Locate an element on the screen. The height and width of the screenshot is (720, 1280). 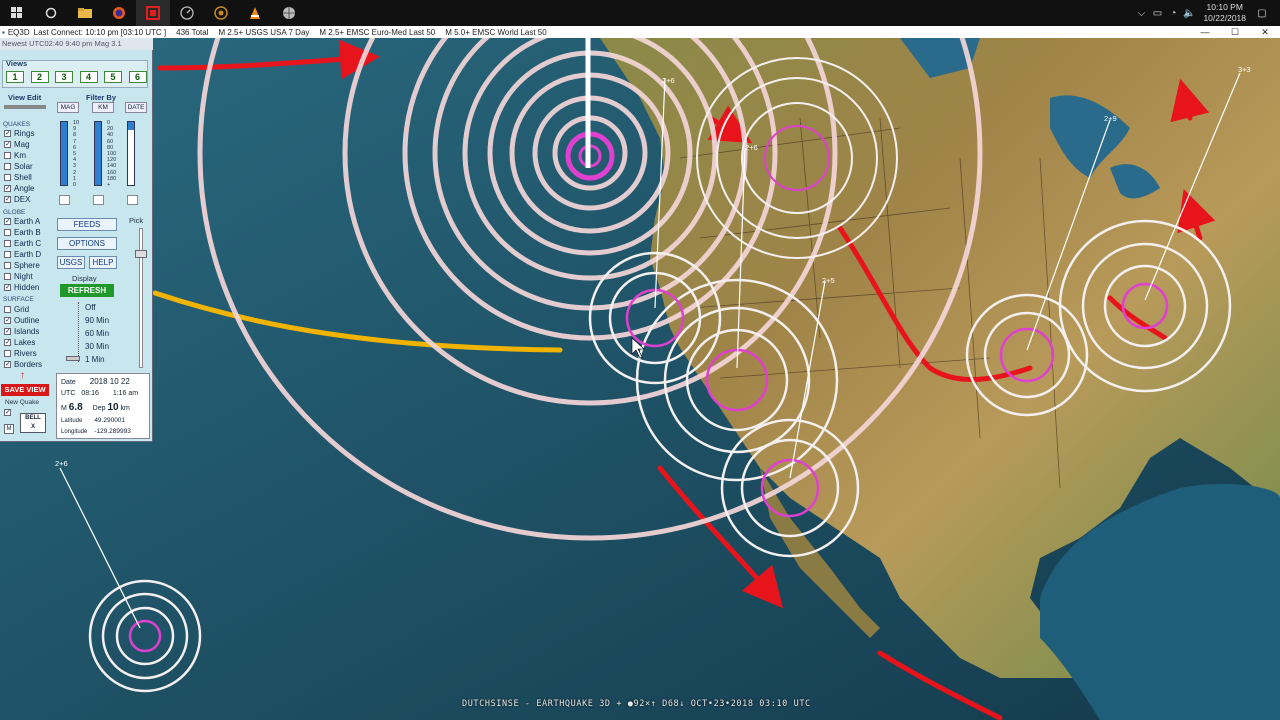
mag-filter-bar is located at coordinates (64, 153).